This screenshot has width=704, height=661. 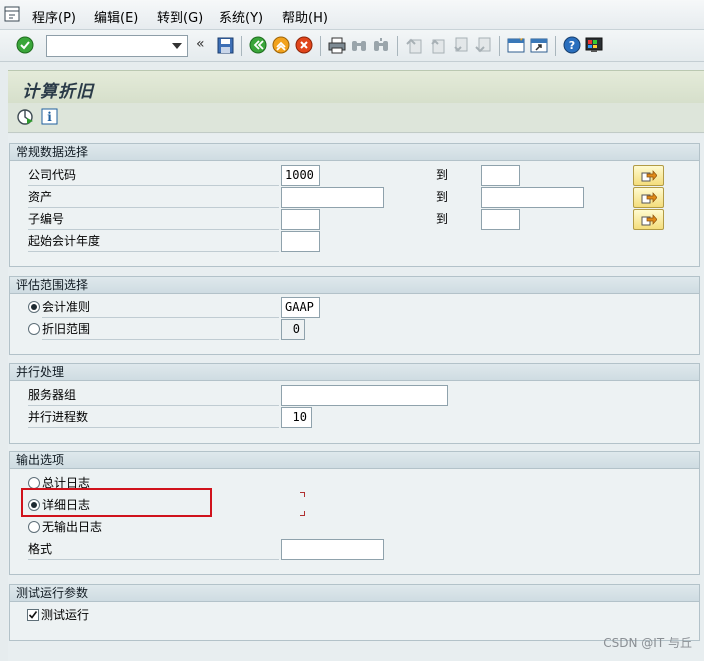 What do you see at coordinates (160, 329) in the screenshot?
I see `depreciation-area-label: 折旧范围` at bounding box center [160, 329].